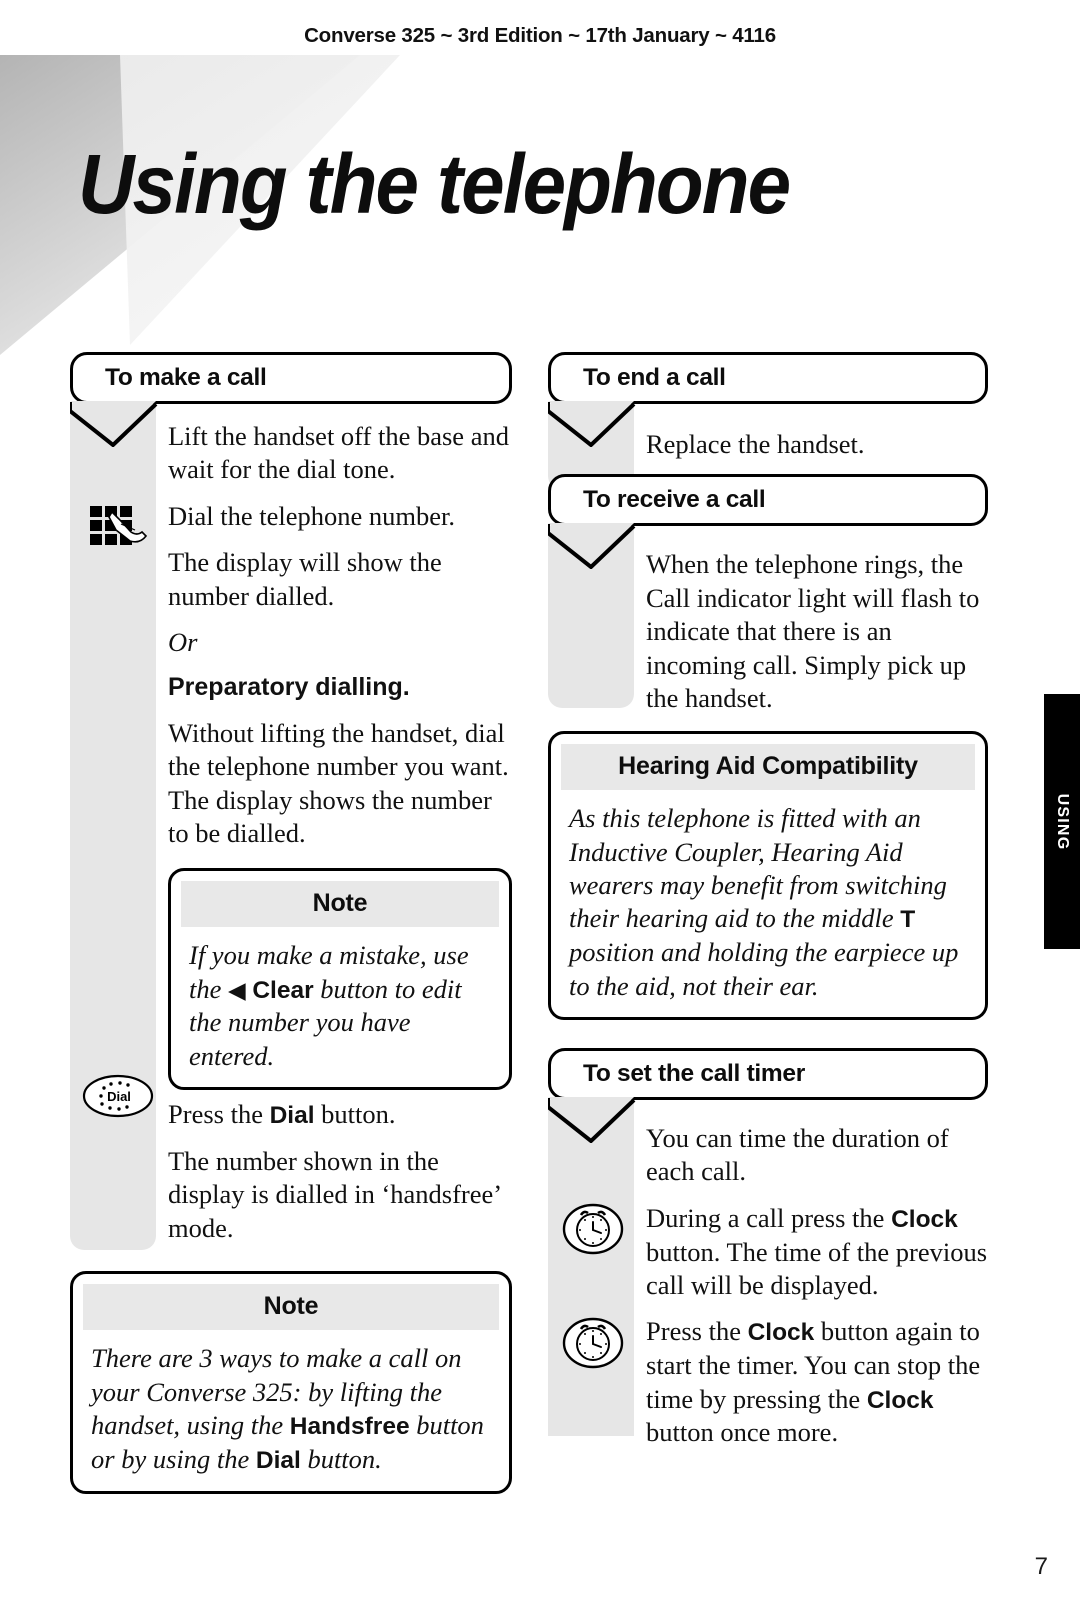 Image resolution: width=1080 pixels, height=1605 pixels. Describe the element at coordinates (283, 990) in the screenshot. I see `note-bold-clear: Clear` at that location.